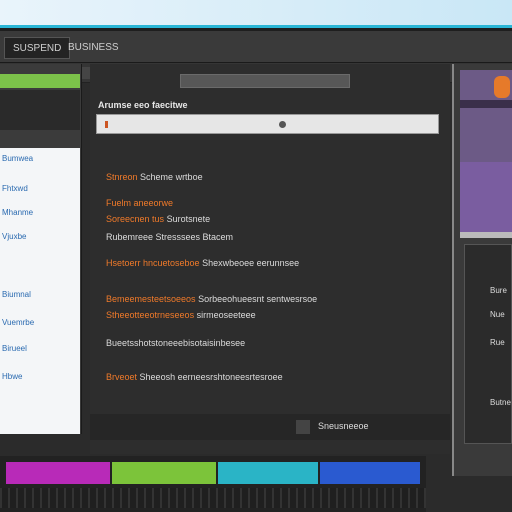  Describe the element at coordinates (267, 124) in the screenshot. I see `address-bar` at that location.